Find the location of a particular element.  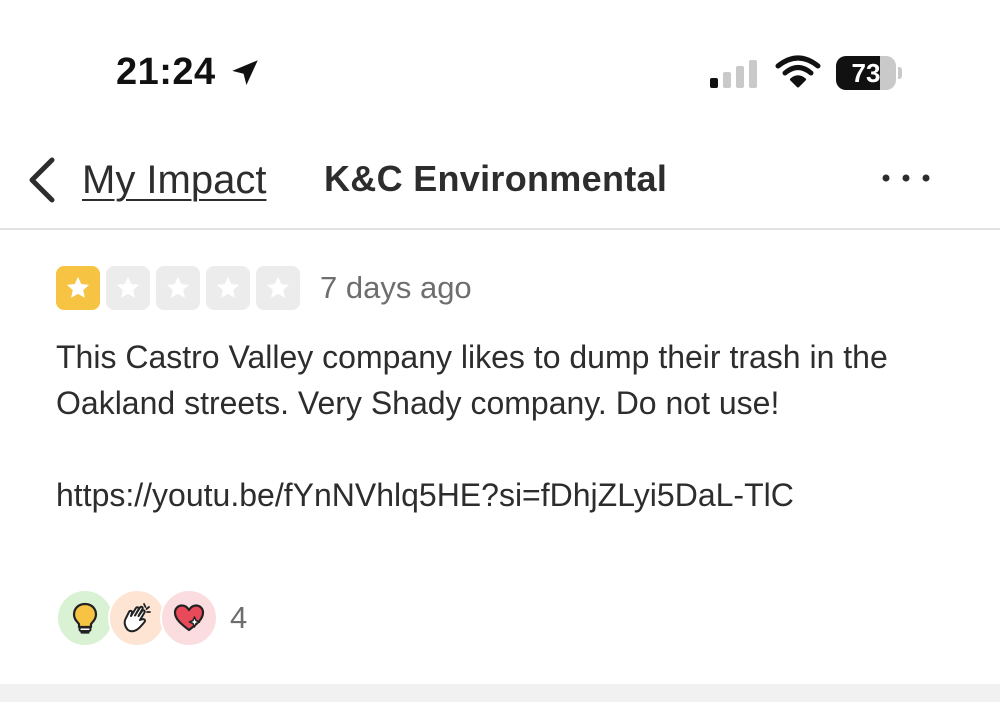

battery-icon: 73 is located at coordinates (869, 73).